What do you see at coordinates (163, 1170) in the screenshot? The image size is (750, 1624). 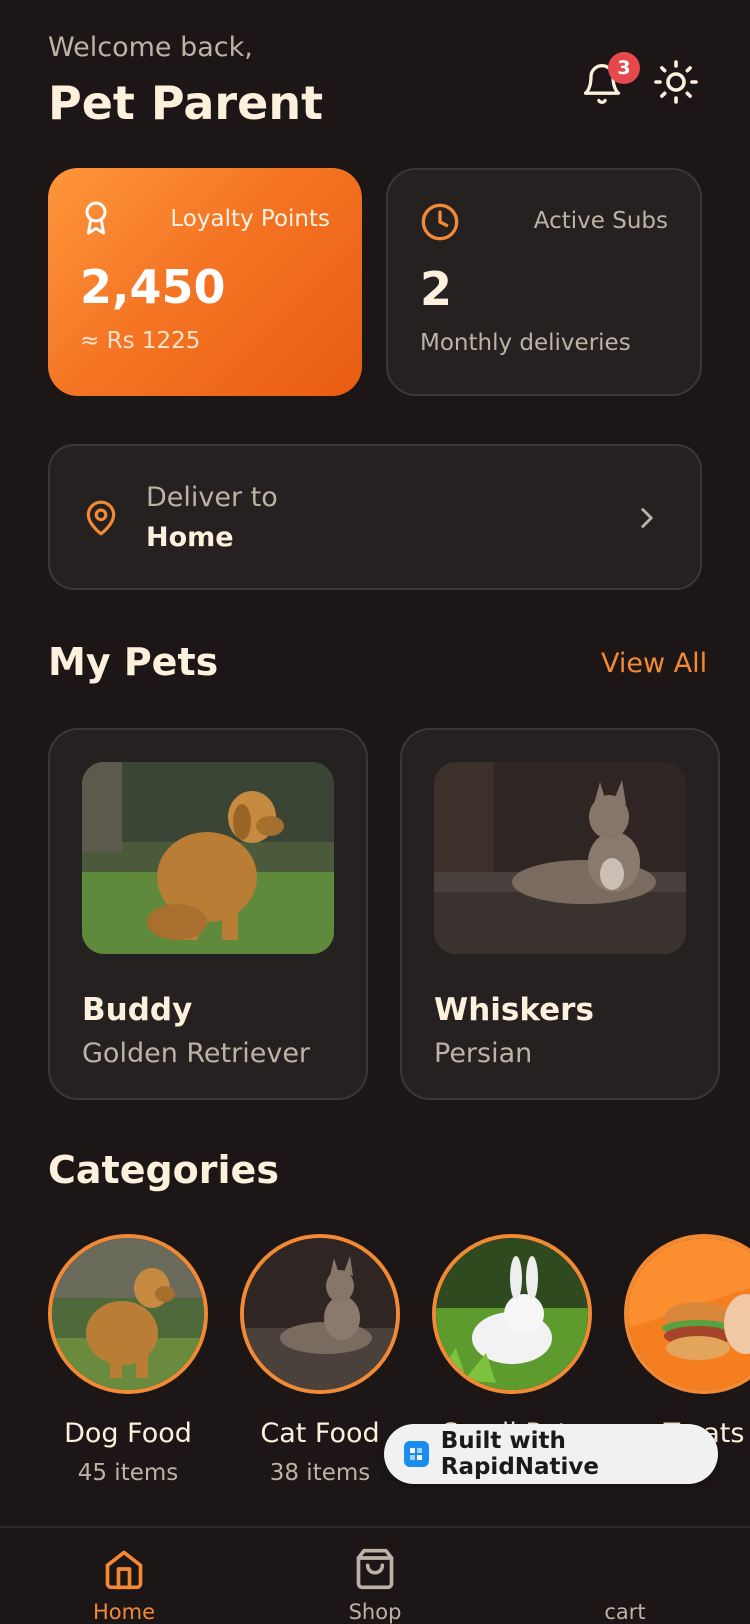 I see `categories-title: Categories` at bounding box center [163, 1170].